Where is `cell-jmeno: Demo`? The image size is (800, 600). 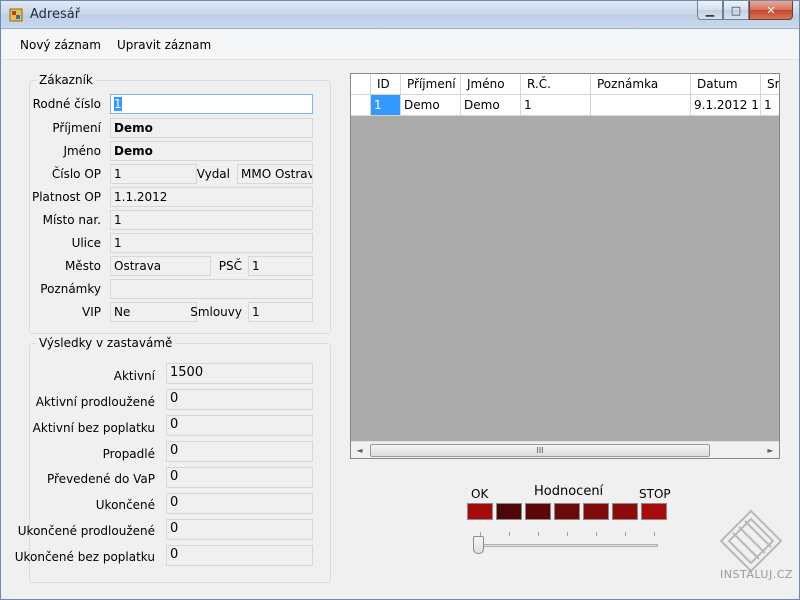 cell-jmeno: Demo is located at coordinates (491, 105).